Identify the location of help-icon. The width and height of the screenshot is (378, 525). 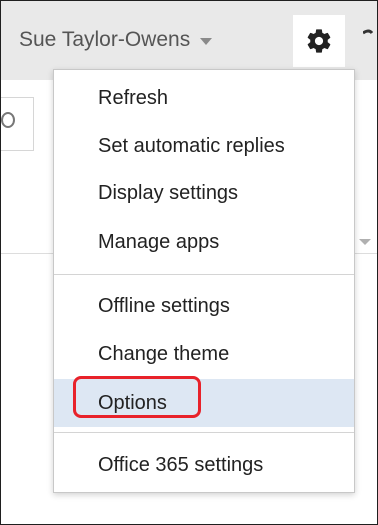
(368, 38).